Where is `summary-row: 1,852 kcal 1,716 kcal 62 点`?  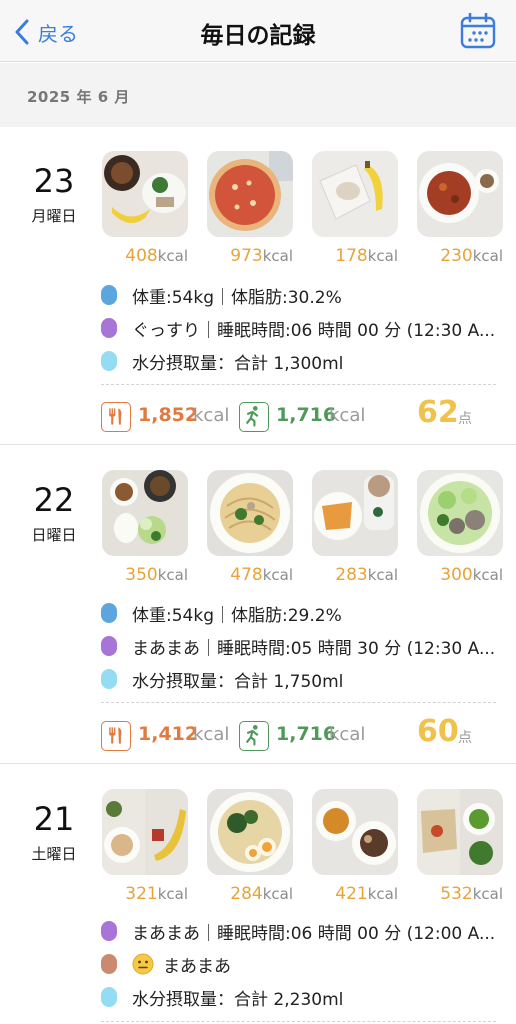
summary-row: 1,852 kcal 1,716 kcal 62 点 is located at coordinates (301, 414).